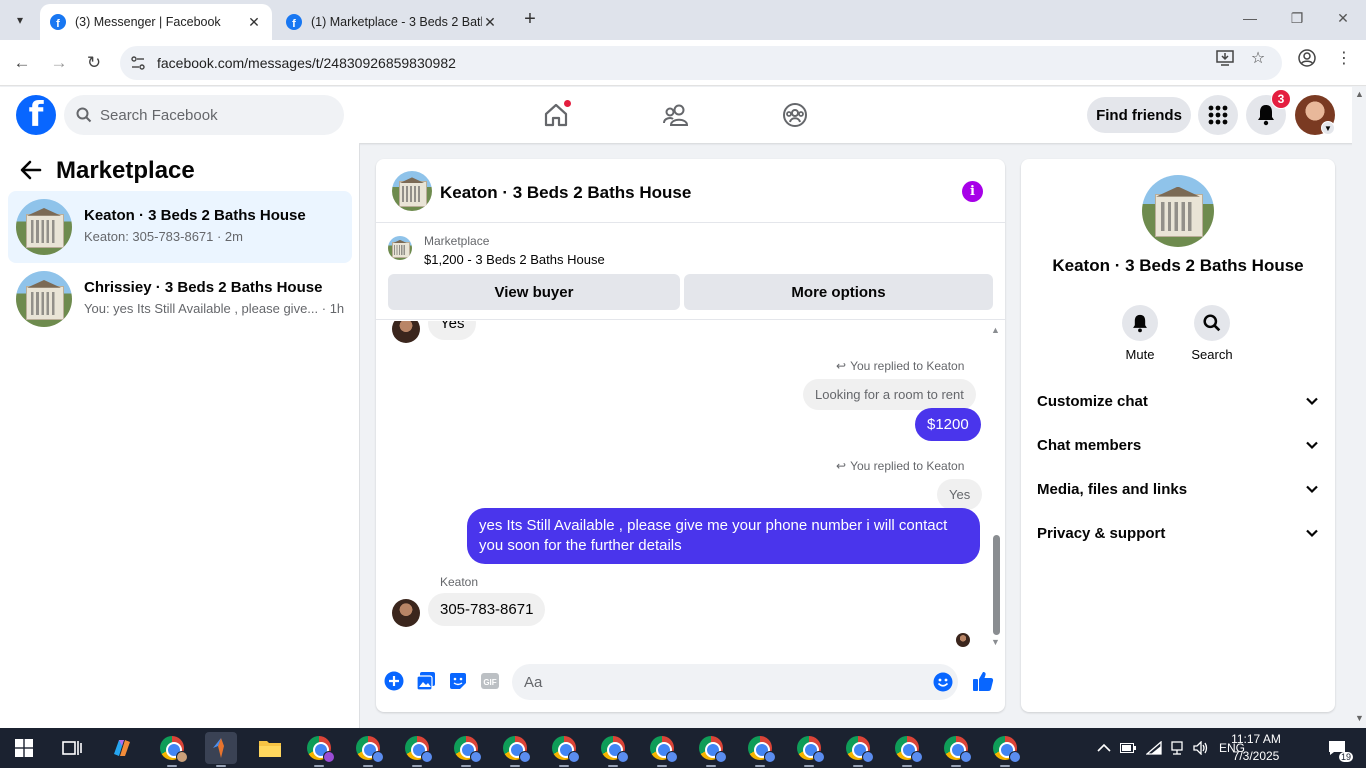 The height and width of the screenshot is (768, 1366). I want to click on gif-icon: GIF, so click(490, 681).